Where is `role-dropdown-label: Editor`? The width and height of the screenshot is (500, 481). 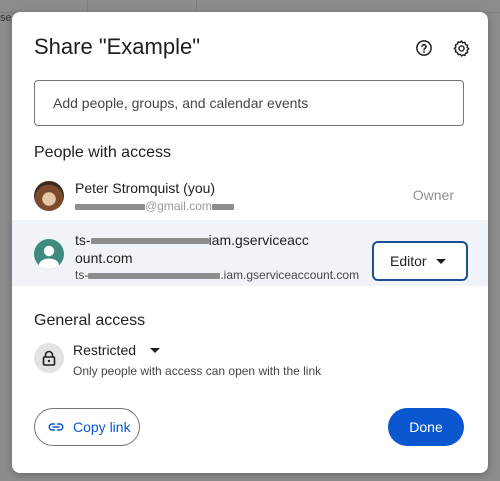
role-dropdown-label: Editor is located at coordinates (408, 261).